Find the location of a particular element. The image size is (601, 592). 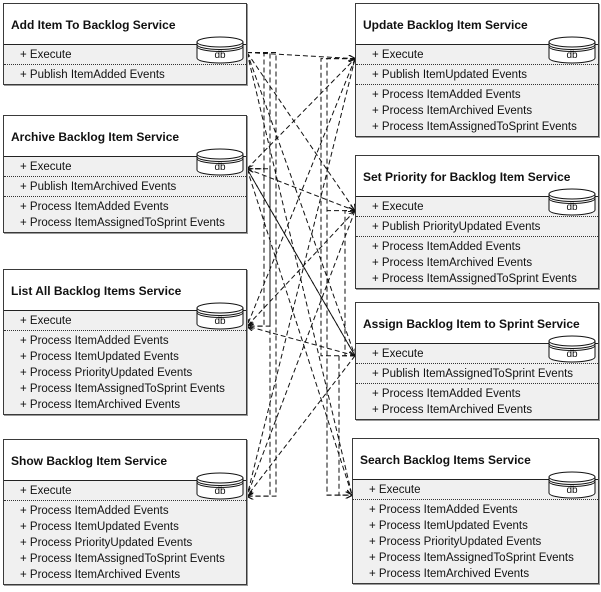

event-flow-archive-to-search is located at coordinates (299, 331).